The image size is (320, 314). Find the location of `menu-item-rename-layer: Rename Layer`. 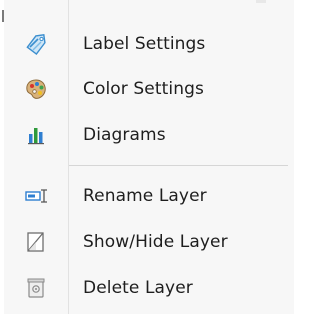

menu-item-rename-layer: Rename Layer is located at coordinates (146, 196).